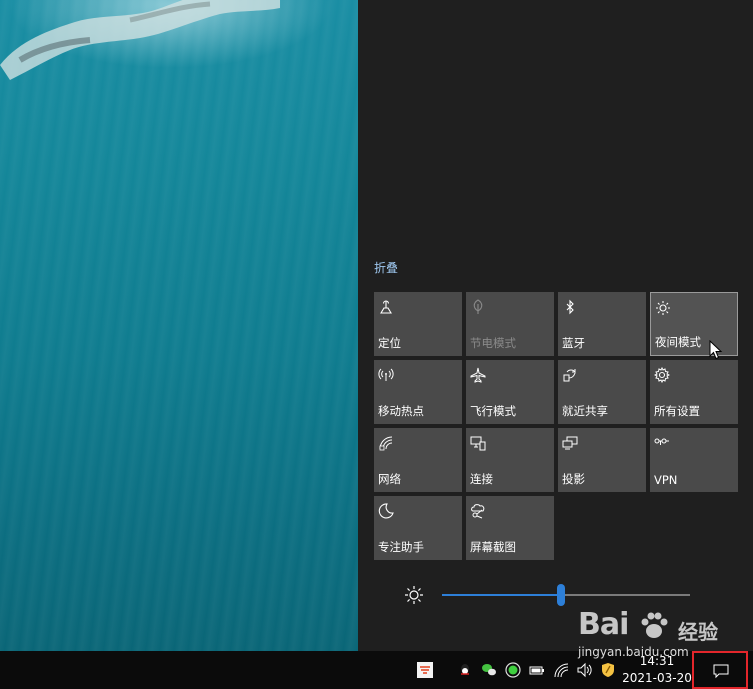 This screenshot has height=689, width=753. Describe the element at coordinates (510, 460) in the screenshot. I see `tile-connect: 连接` at that location.